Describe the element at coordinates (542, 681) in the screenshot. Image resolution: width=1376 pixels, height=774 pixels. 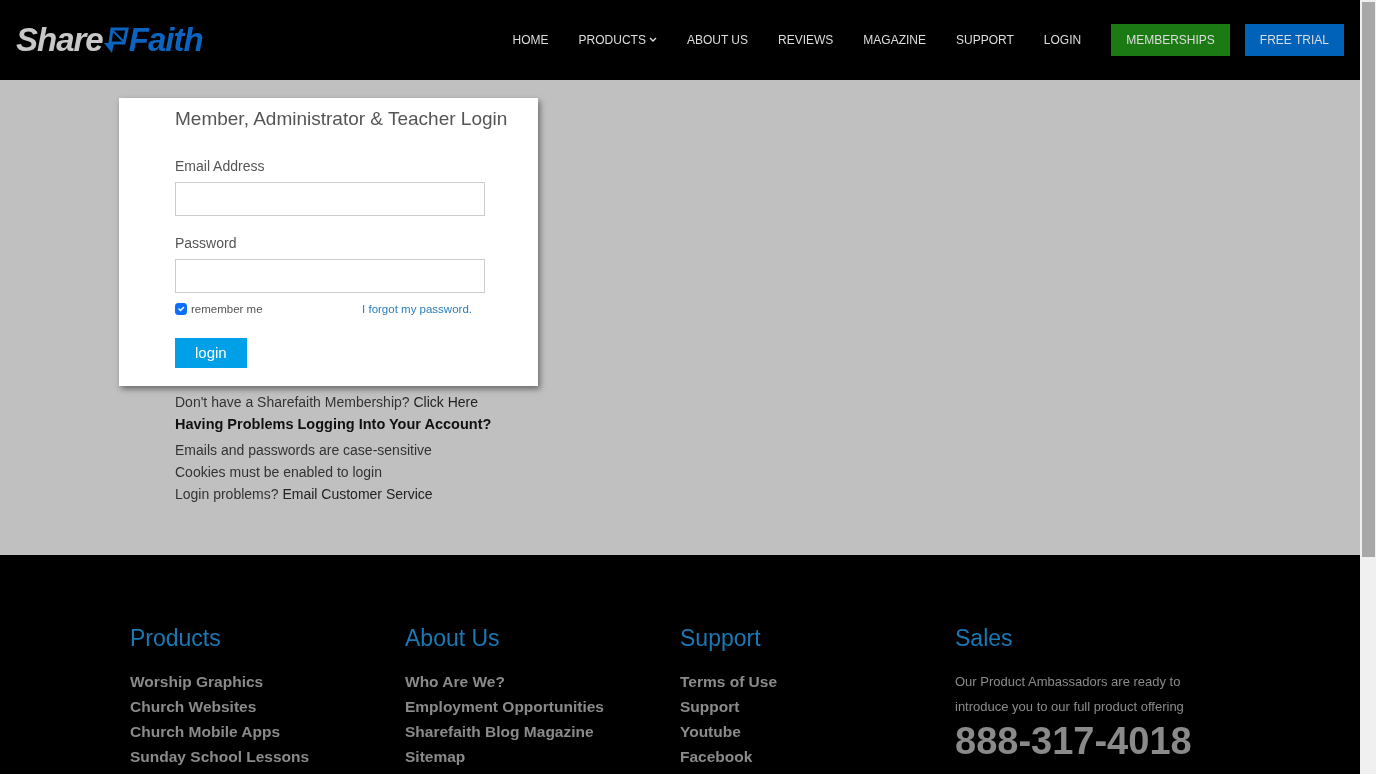
I see `footer-link: Who Are We?` at that location.